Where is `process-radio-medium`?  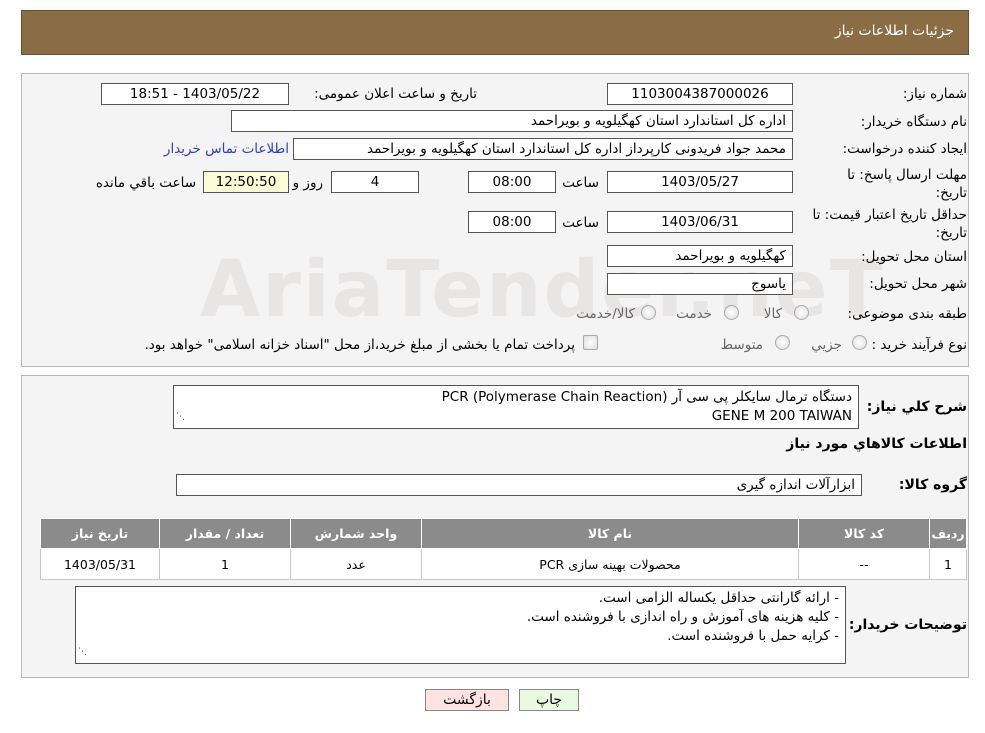
process-radio-medium is located at coordinates (782, 342).